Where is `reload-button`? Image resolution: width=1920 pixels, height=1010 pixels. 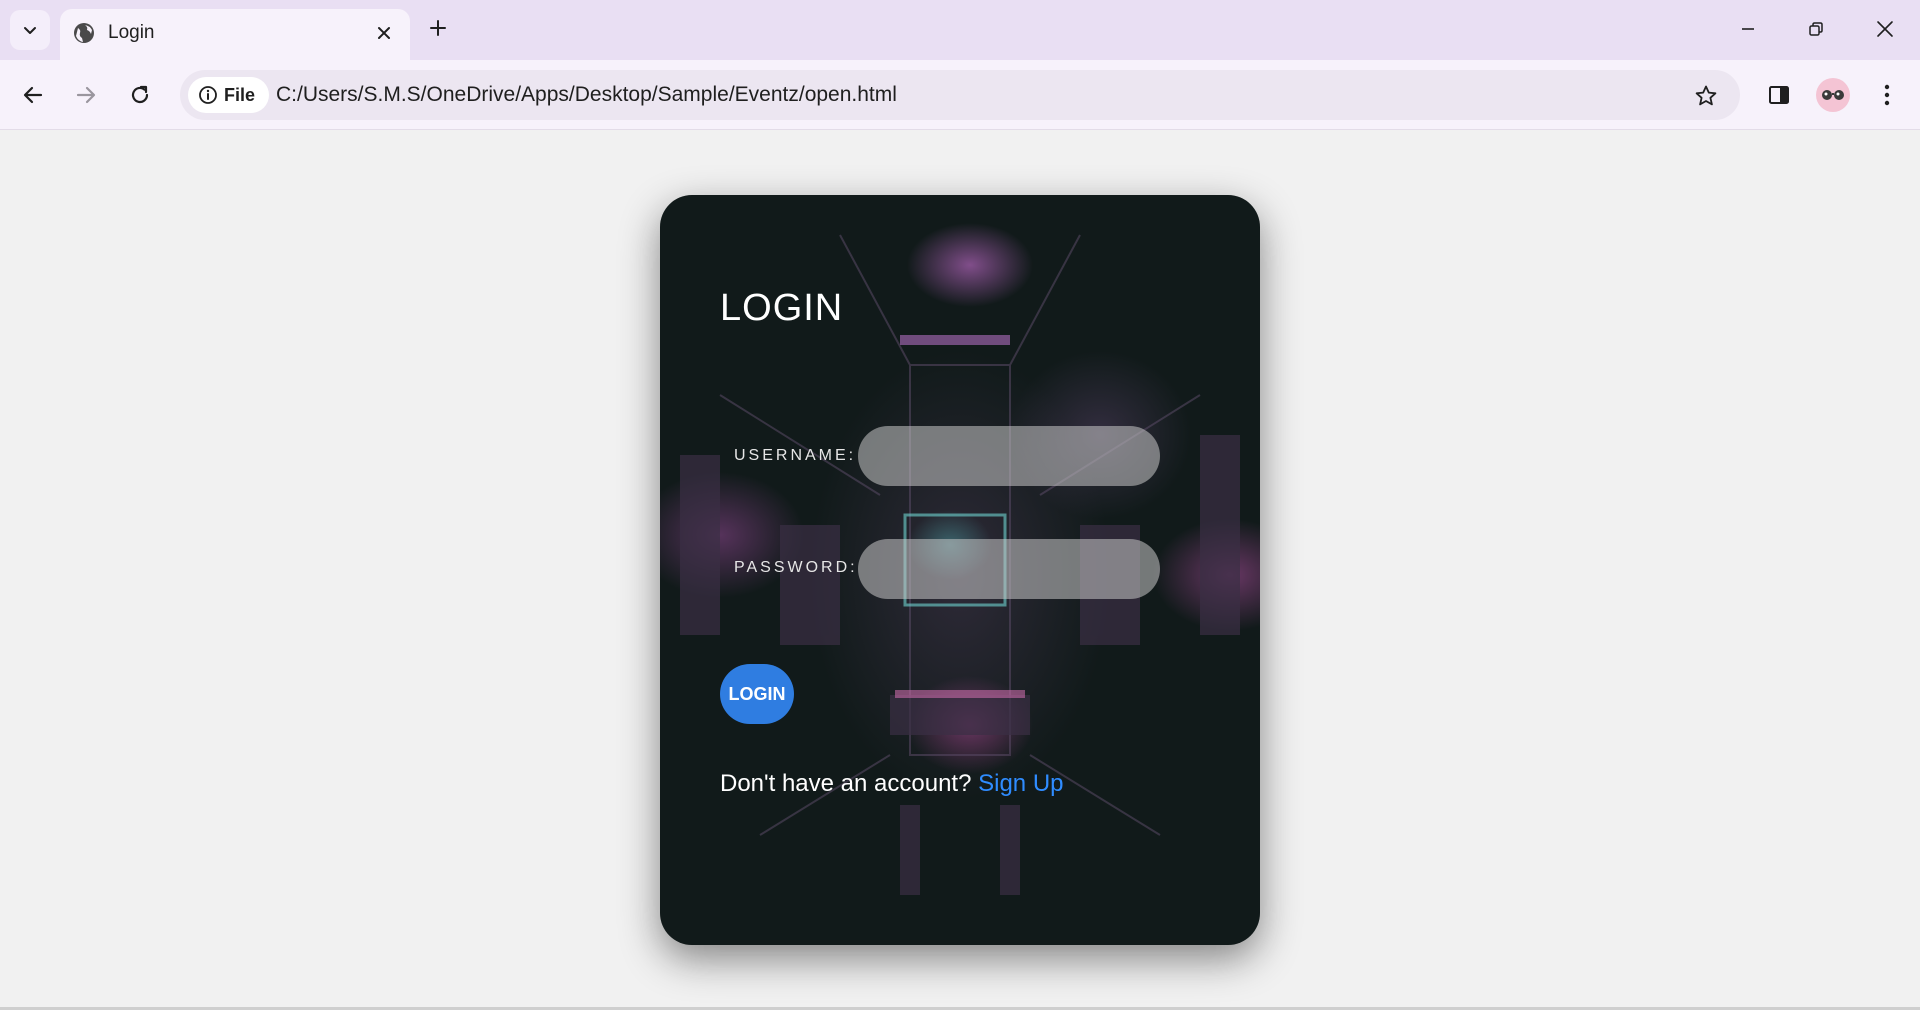 reload-button is located at coordinates (140, 95).